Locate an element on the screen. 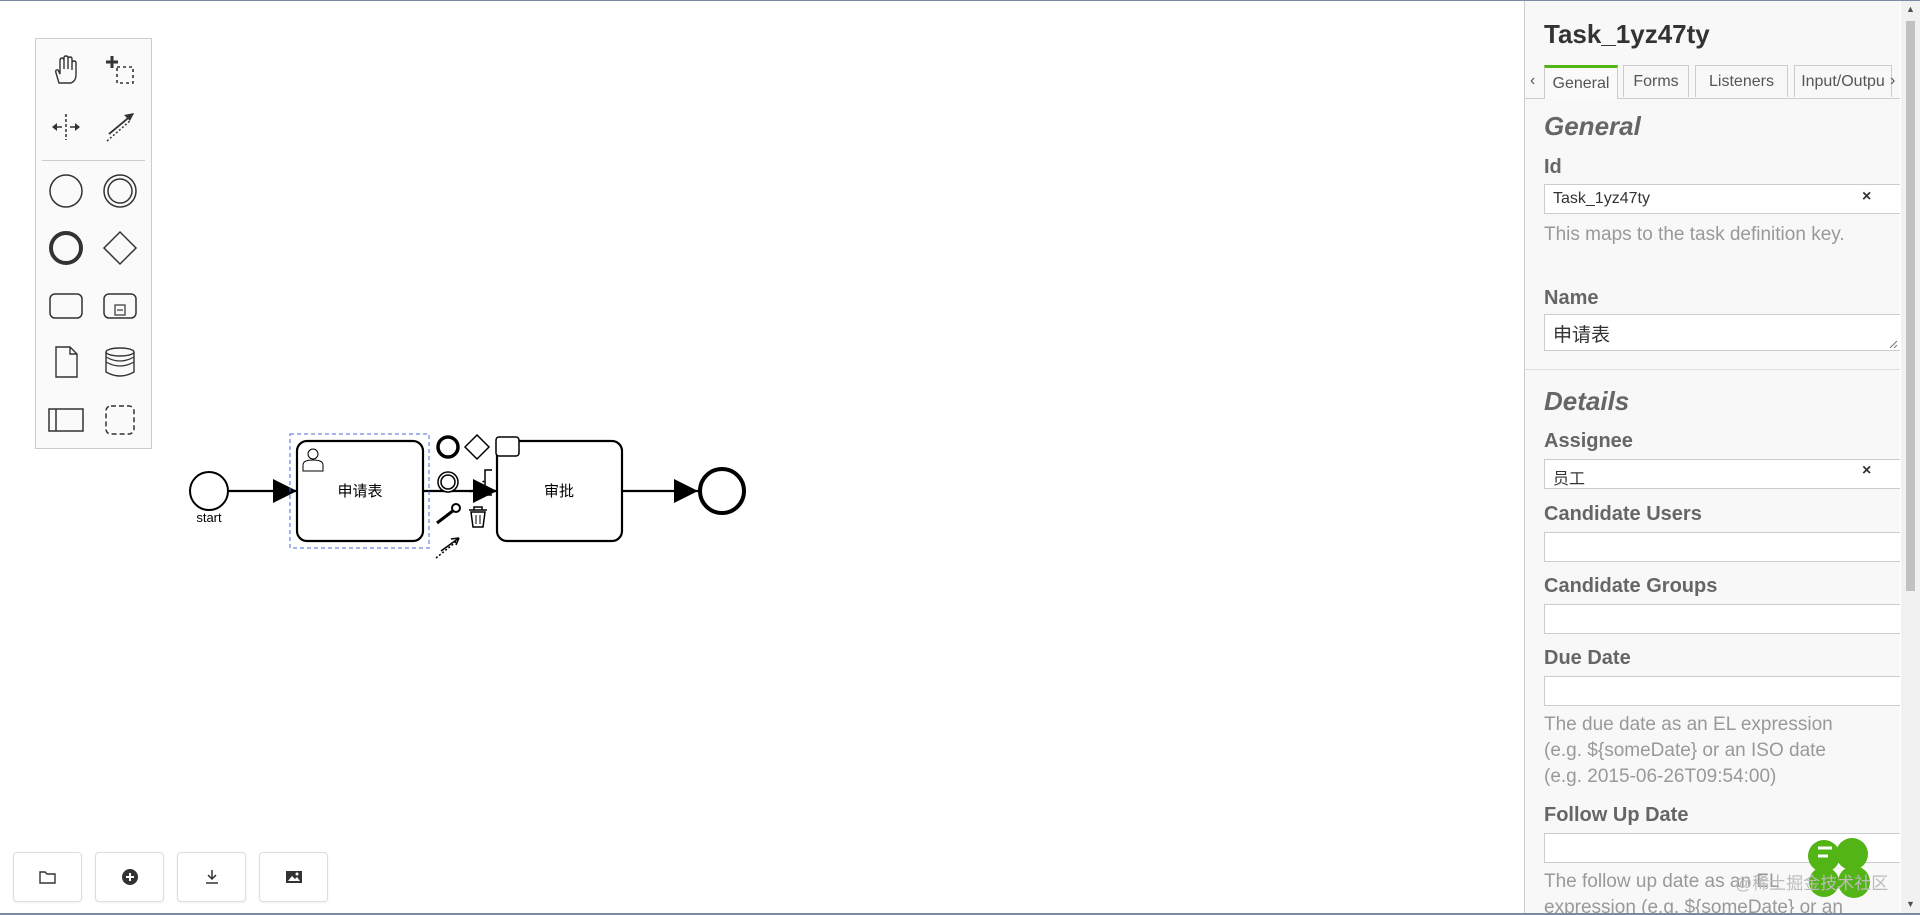 The height and width of the screenshot is (915, 1920). id-clear-icon: × is located at coordinates (1866, 197).